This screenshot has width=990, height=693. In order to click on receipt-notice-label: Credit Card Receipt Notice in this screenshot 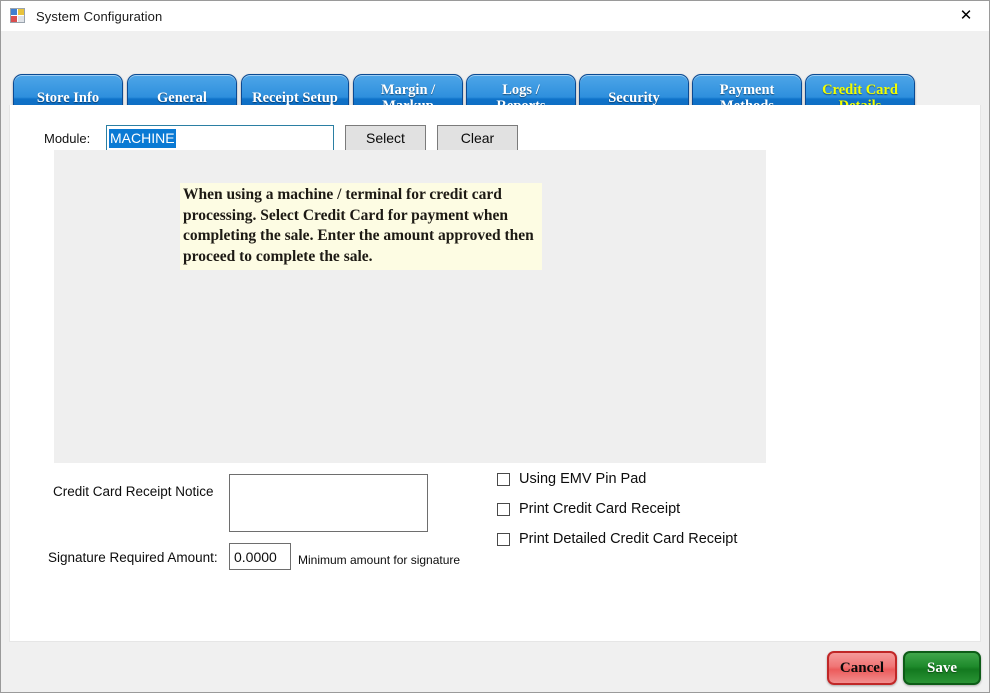, I will do `click(133, 491)`.